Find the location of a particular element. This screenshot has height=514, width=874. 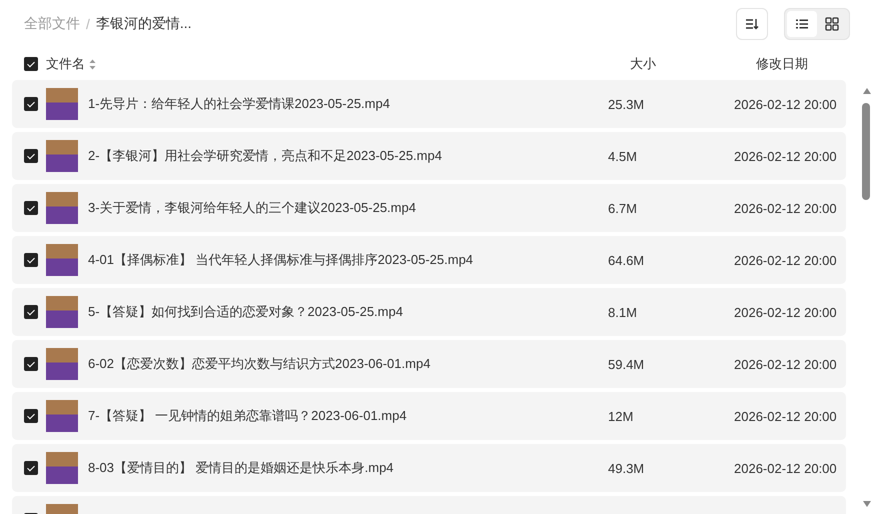

file-size: 64.6M is located at coordinates (627, 260).